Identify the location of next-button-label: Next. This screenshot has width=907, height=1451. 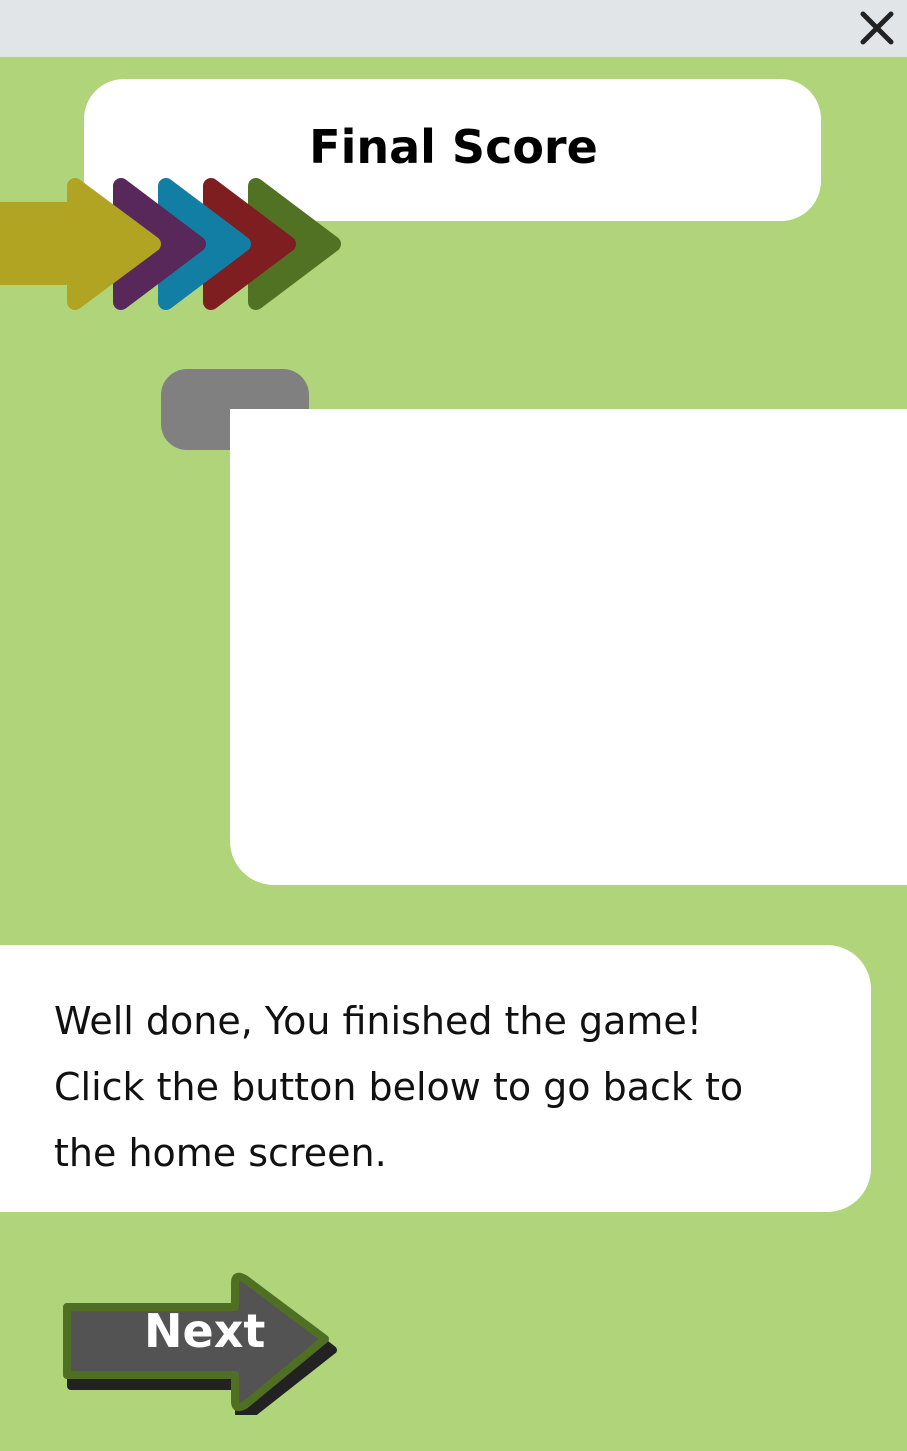
(204, 1331).